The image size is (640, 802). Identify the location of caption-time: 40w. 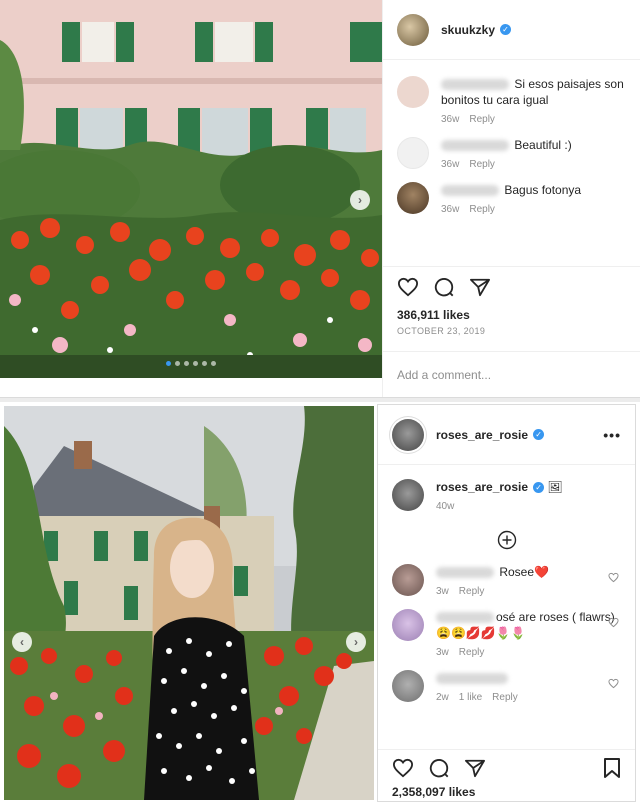
(445, 506).